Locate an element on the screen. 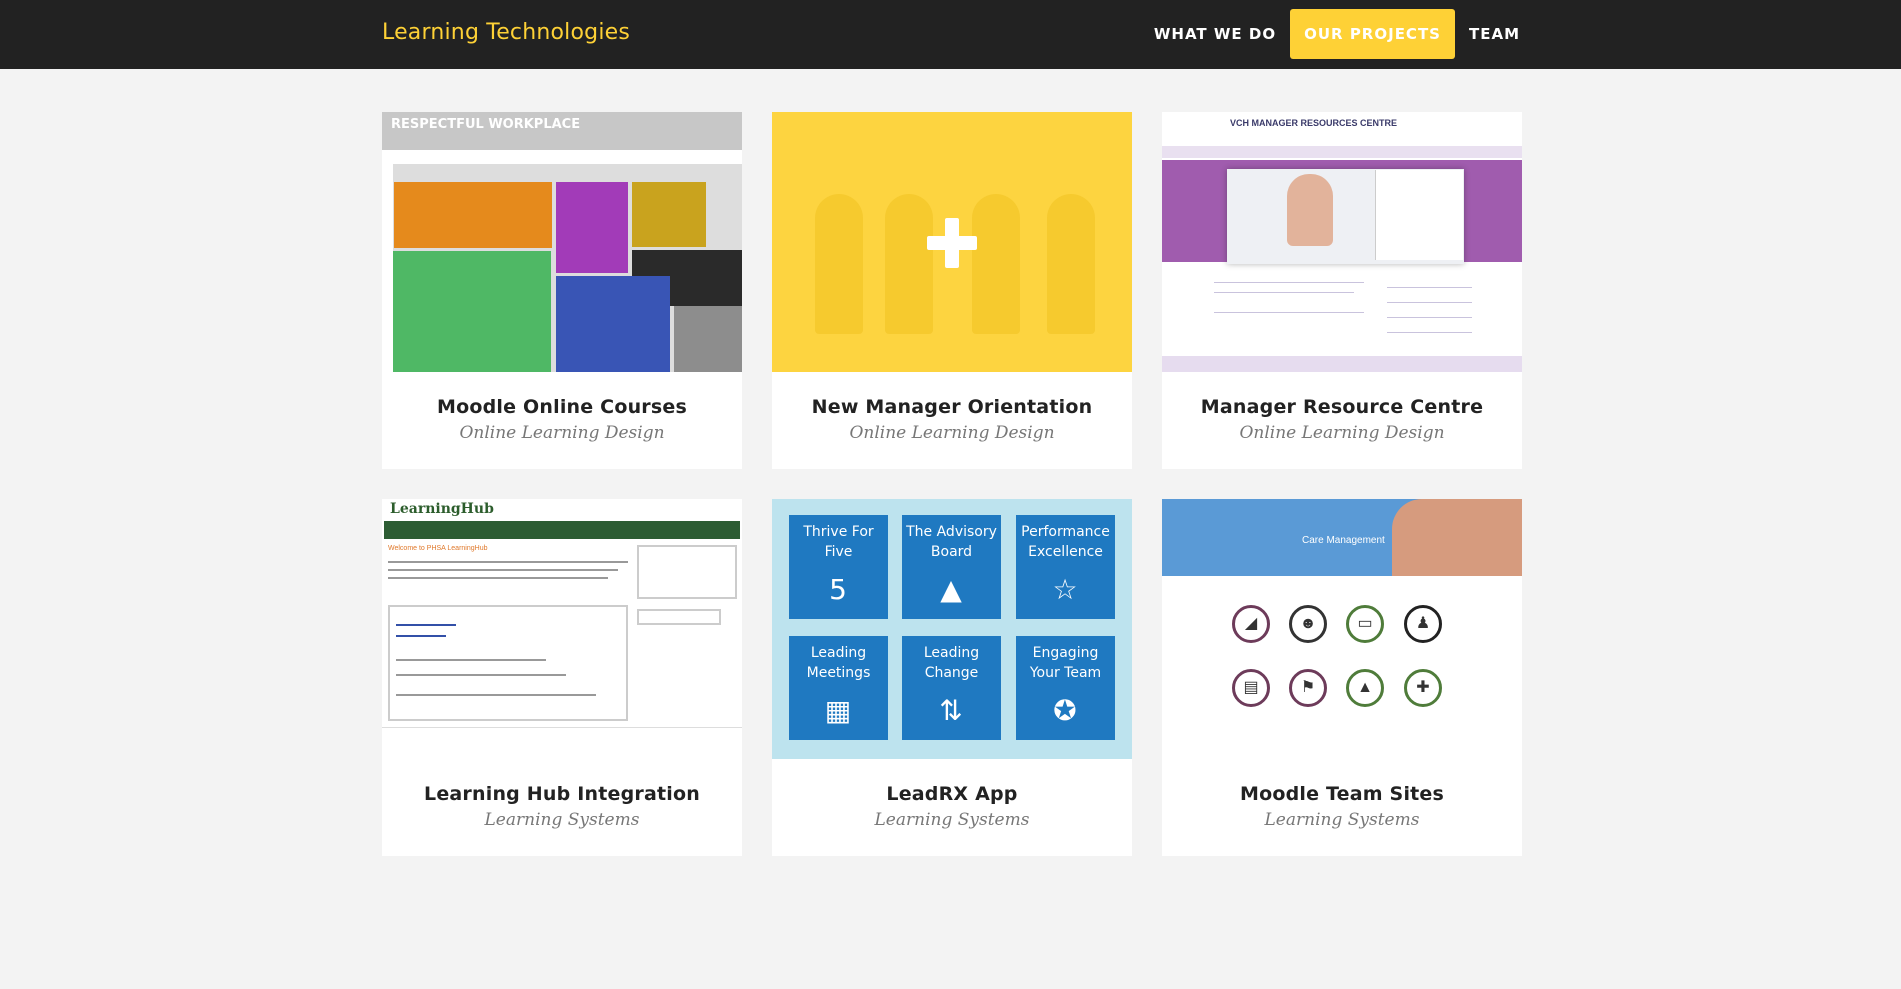 This screenshot has width=1901, height=989. nav-team: TEAM is located at coordinates (1487, 34).